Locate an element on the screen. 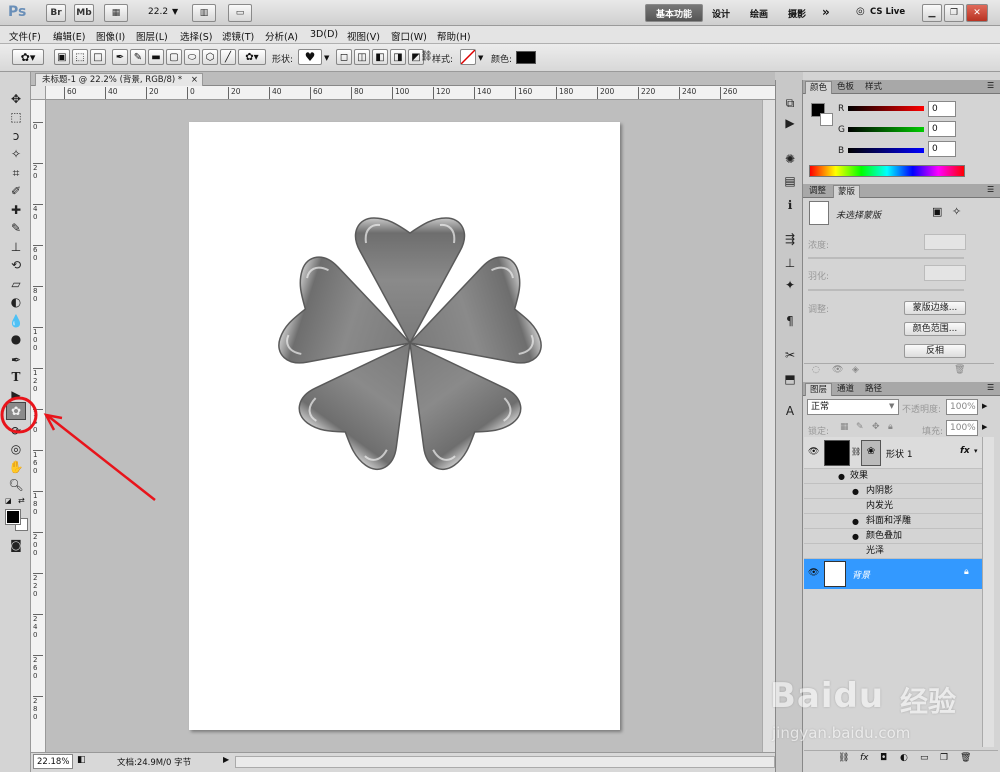 The width and height of the screenshot is (1000, 772). 3d-panel-icon: ✂ is located at coordinates (790, 355).